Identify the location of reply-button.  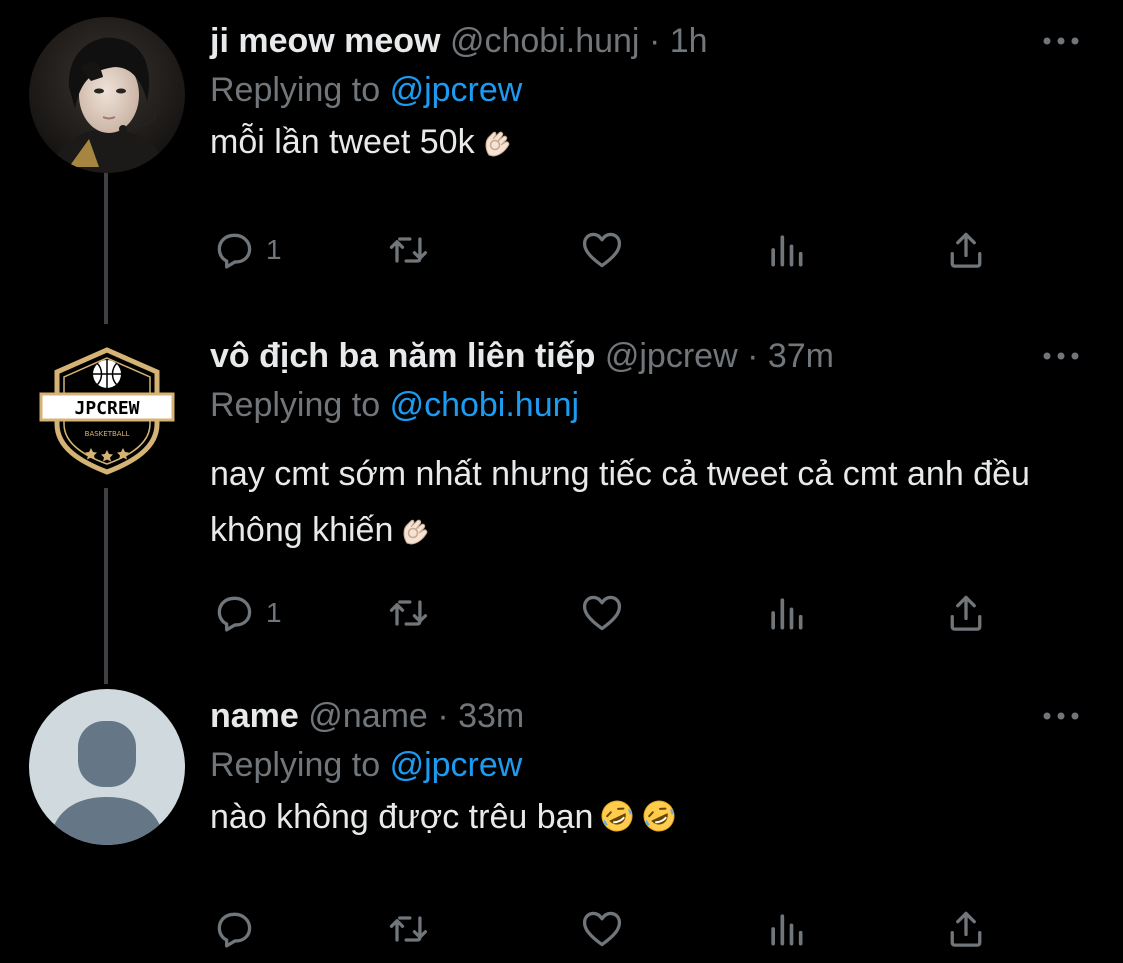
(239, 929).